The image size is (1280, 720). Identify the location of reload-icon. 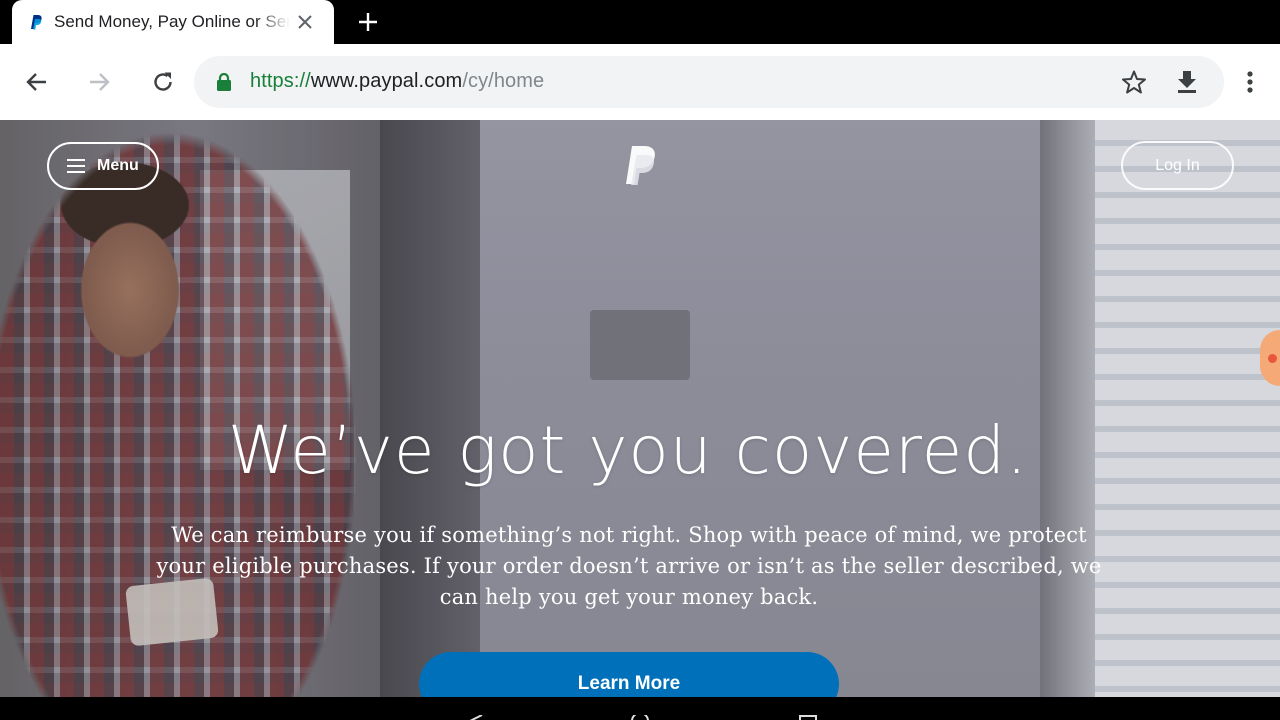
(163, 82).